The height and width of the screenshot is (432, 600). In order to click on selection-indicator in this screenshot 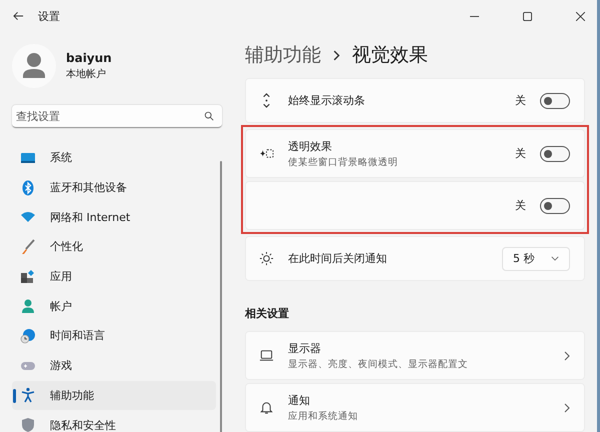, I will do `click(14, 395)`.